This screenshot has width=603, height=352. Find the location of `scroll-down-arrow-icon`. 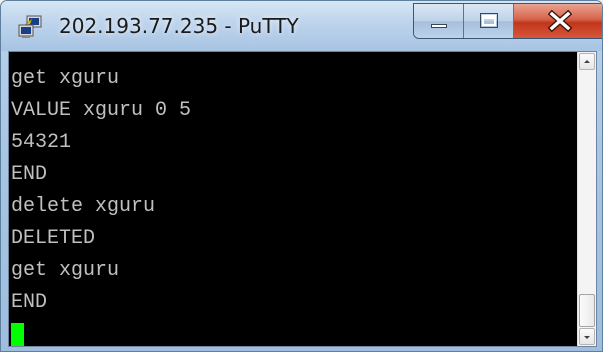

scroll-down-arrow-icon is located at coordinates (587, 336).